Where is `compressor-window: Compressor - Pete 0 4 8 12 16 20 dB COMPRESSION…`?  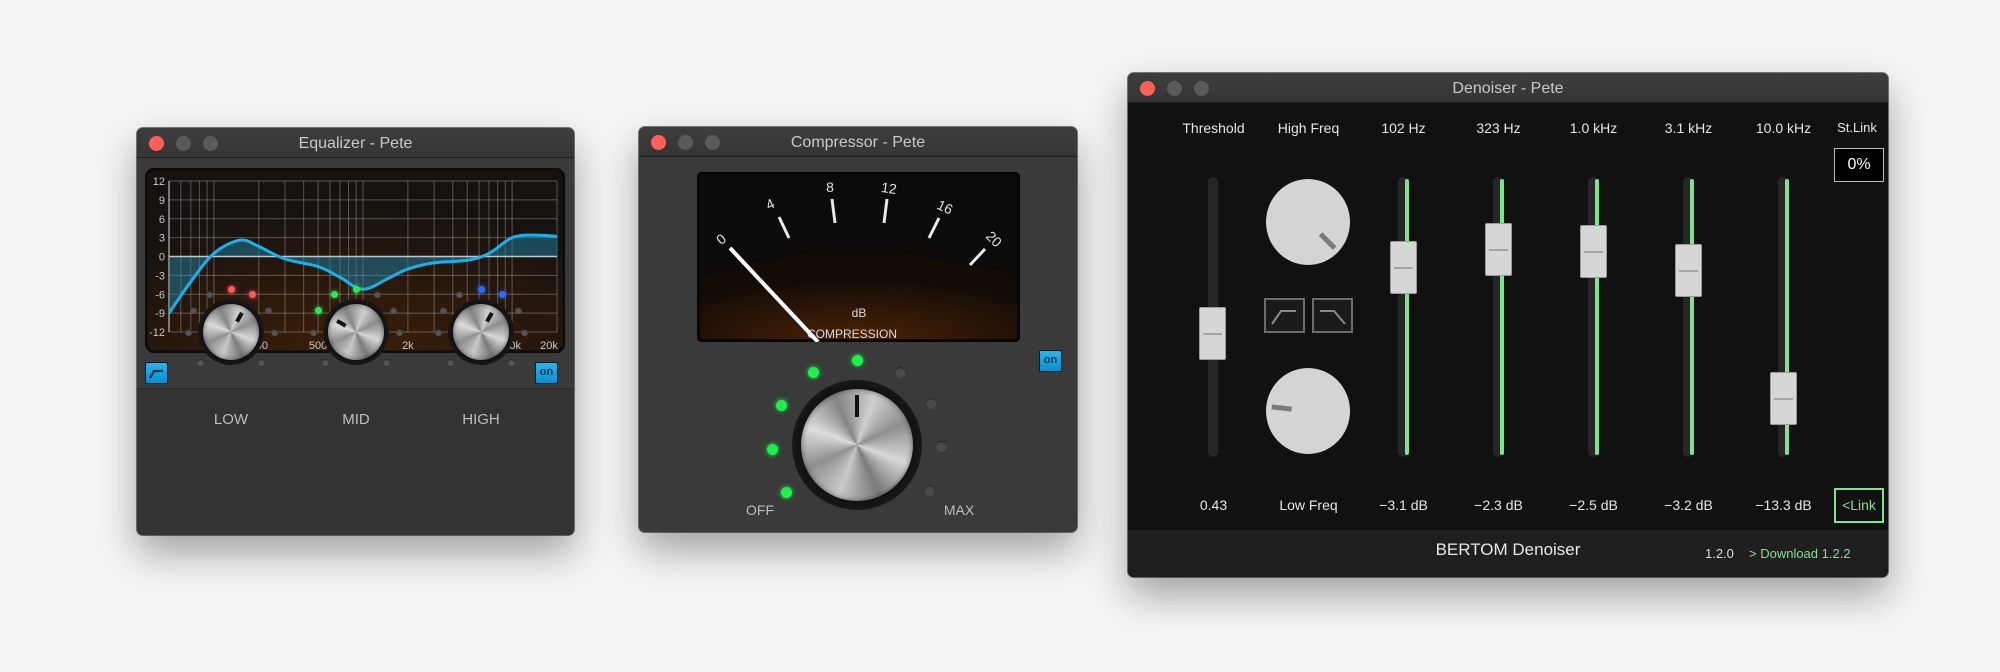 compressor-window: Compressor - Pete 0 4 8 12 16 20 dB COMPRESSION… is located at coordinates (858, 329).